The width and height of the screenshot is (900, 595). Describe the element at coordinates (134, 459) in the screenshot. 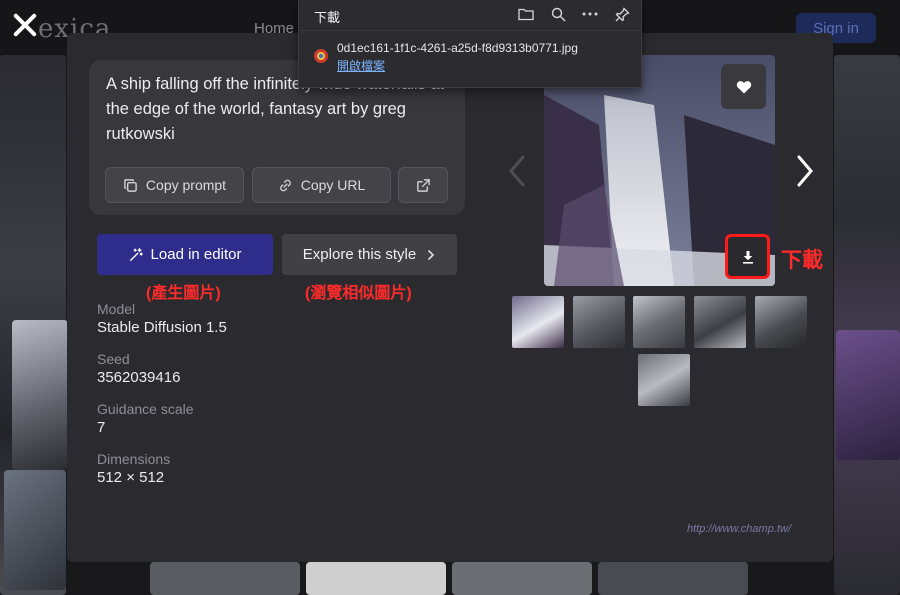

I see `dimensions-label: Dimensions` at that location.